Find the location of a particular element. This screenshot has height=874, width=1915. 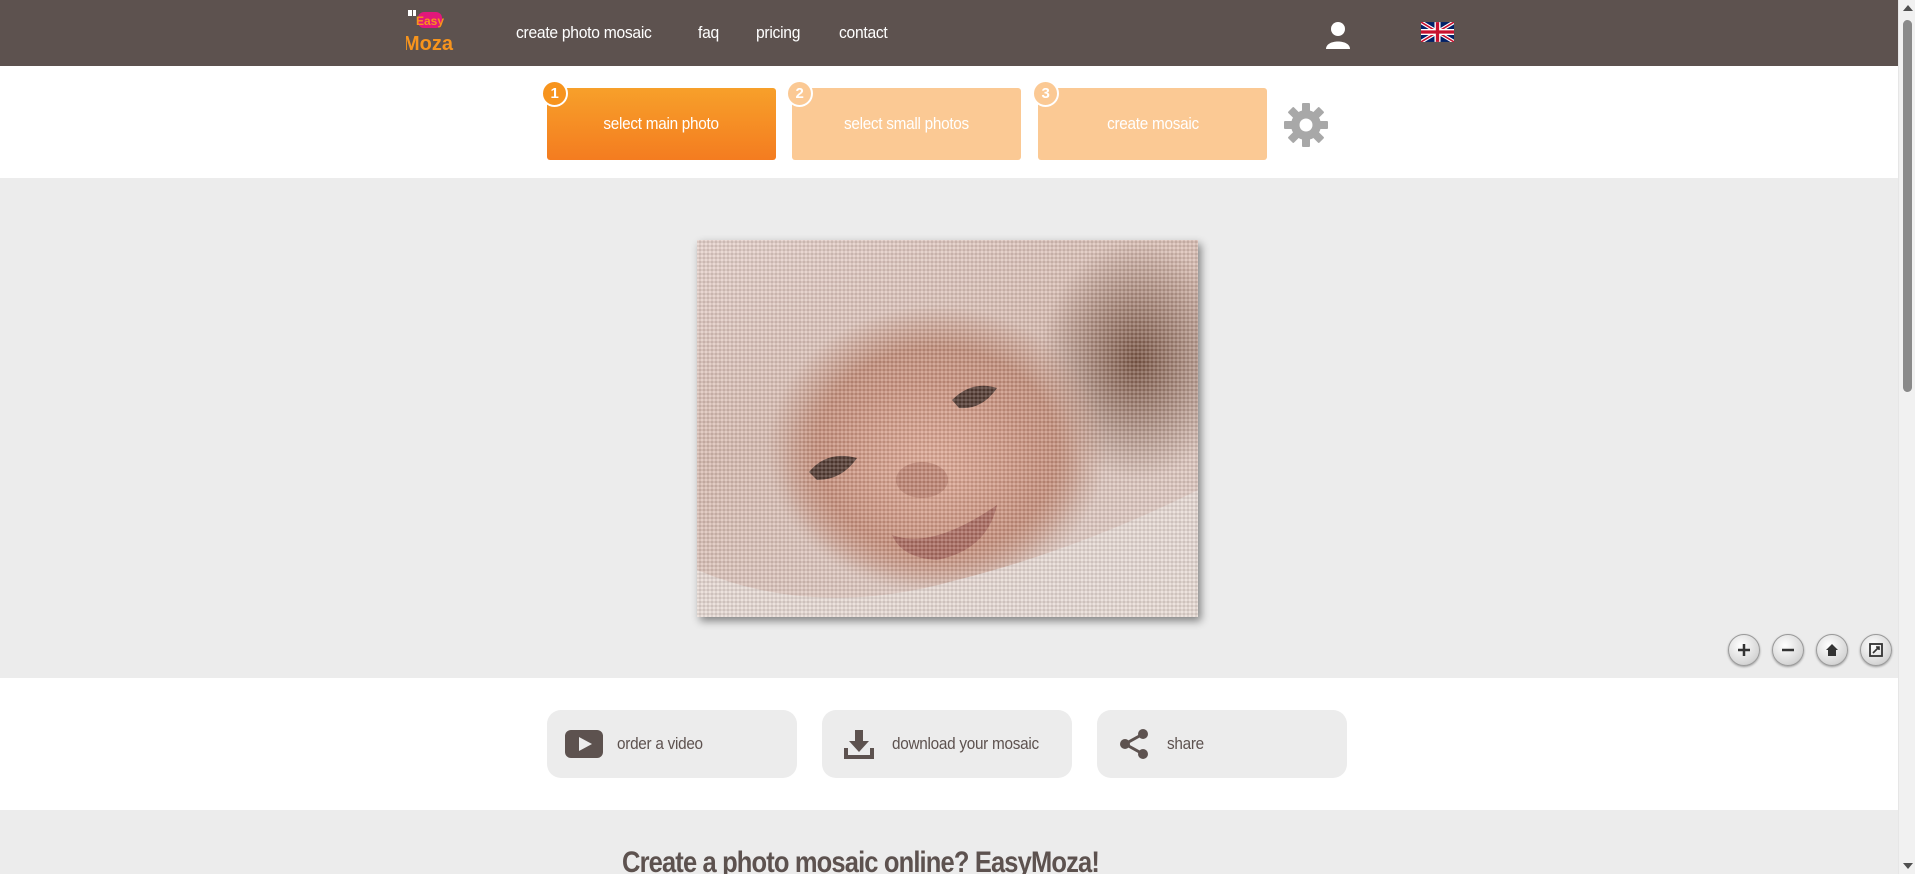

share-icon is located at coordinates (1134, 744).